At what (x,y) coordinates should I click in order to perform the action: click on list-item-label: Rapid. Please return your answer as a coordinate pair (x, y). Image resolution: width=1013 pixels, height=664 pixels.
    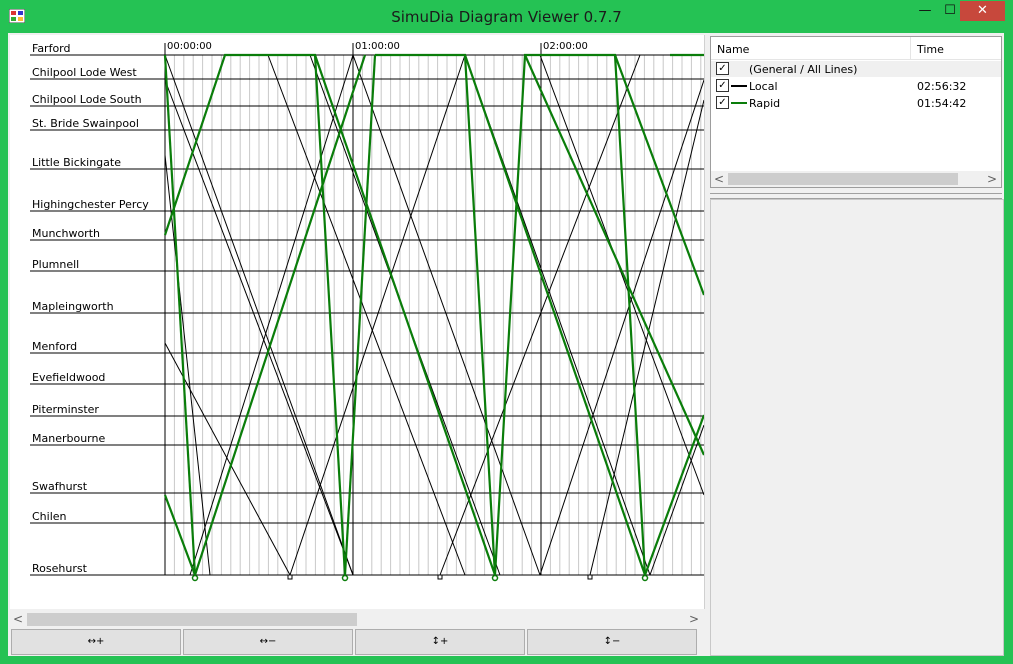
    Looking at the image, I should click on (765, 103).